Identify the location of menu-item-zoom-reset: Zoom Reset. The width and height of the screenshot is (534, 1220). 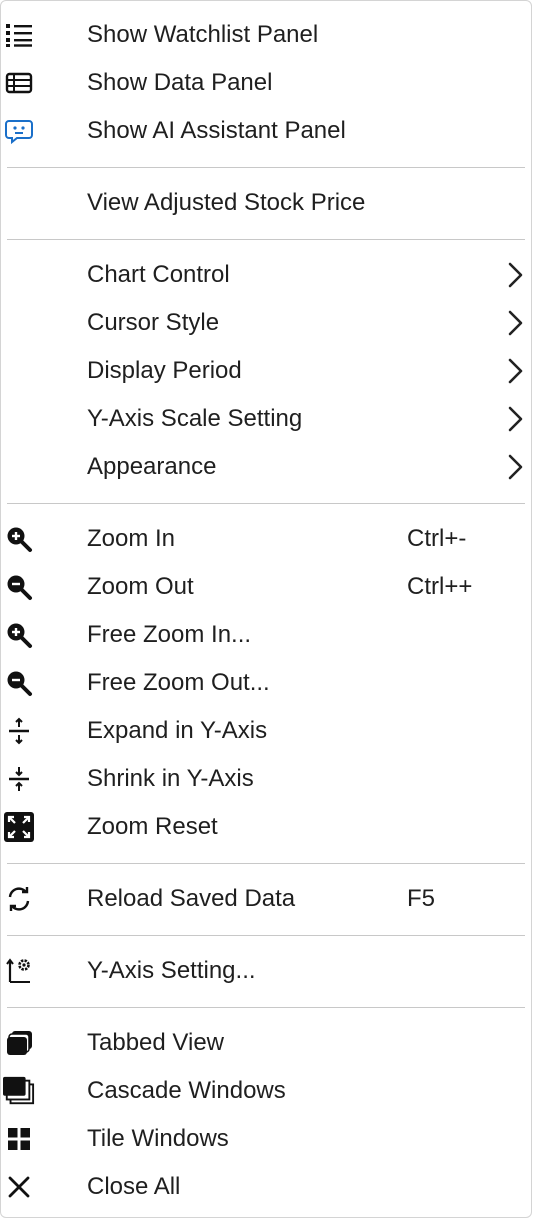
(266, 827).